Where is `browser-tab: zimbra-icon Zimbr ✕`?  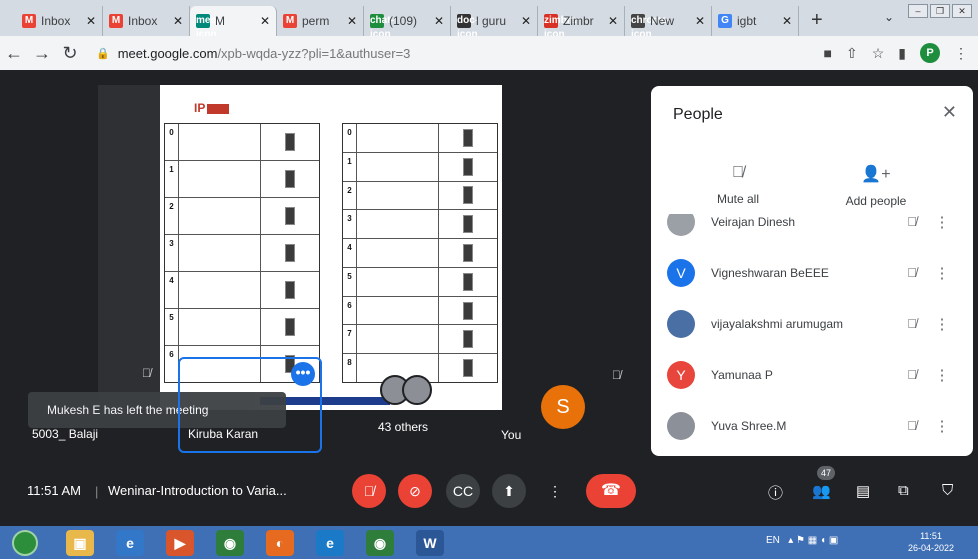
browser-tab: zimbra-icon Zimbr ✕ is located at coordinates (581, 23).